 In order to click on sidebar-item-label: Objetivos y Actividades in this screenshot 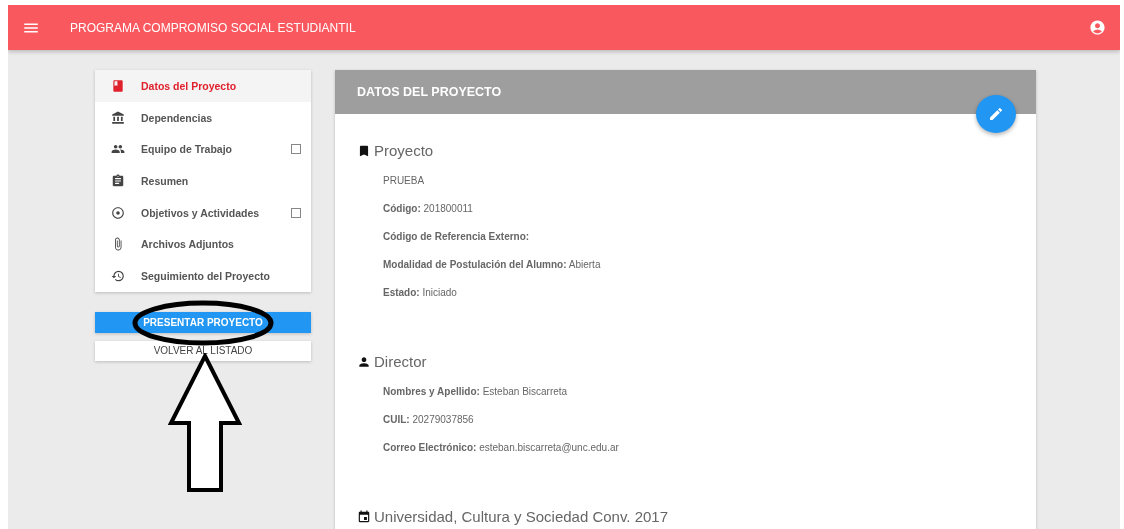, I will do `click(201, 212)`.